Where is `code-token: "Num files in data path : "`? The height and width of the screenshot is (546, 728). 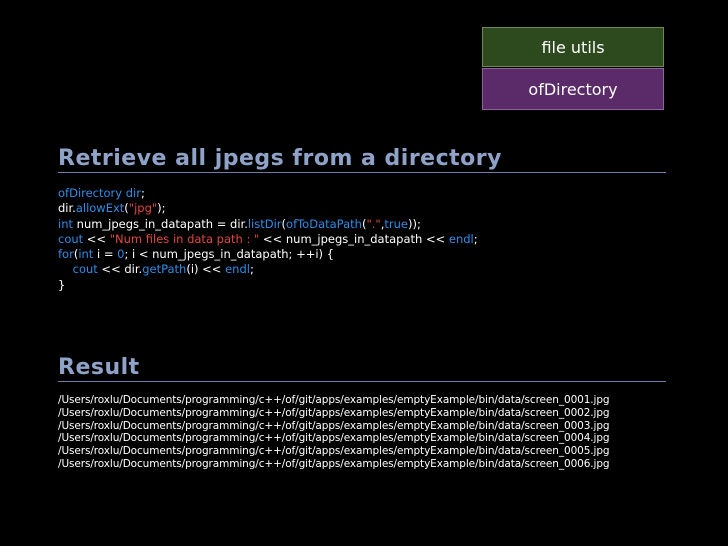
code-token: "Num files in data path : " is located at coordinates (184, 238).